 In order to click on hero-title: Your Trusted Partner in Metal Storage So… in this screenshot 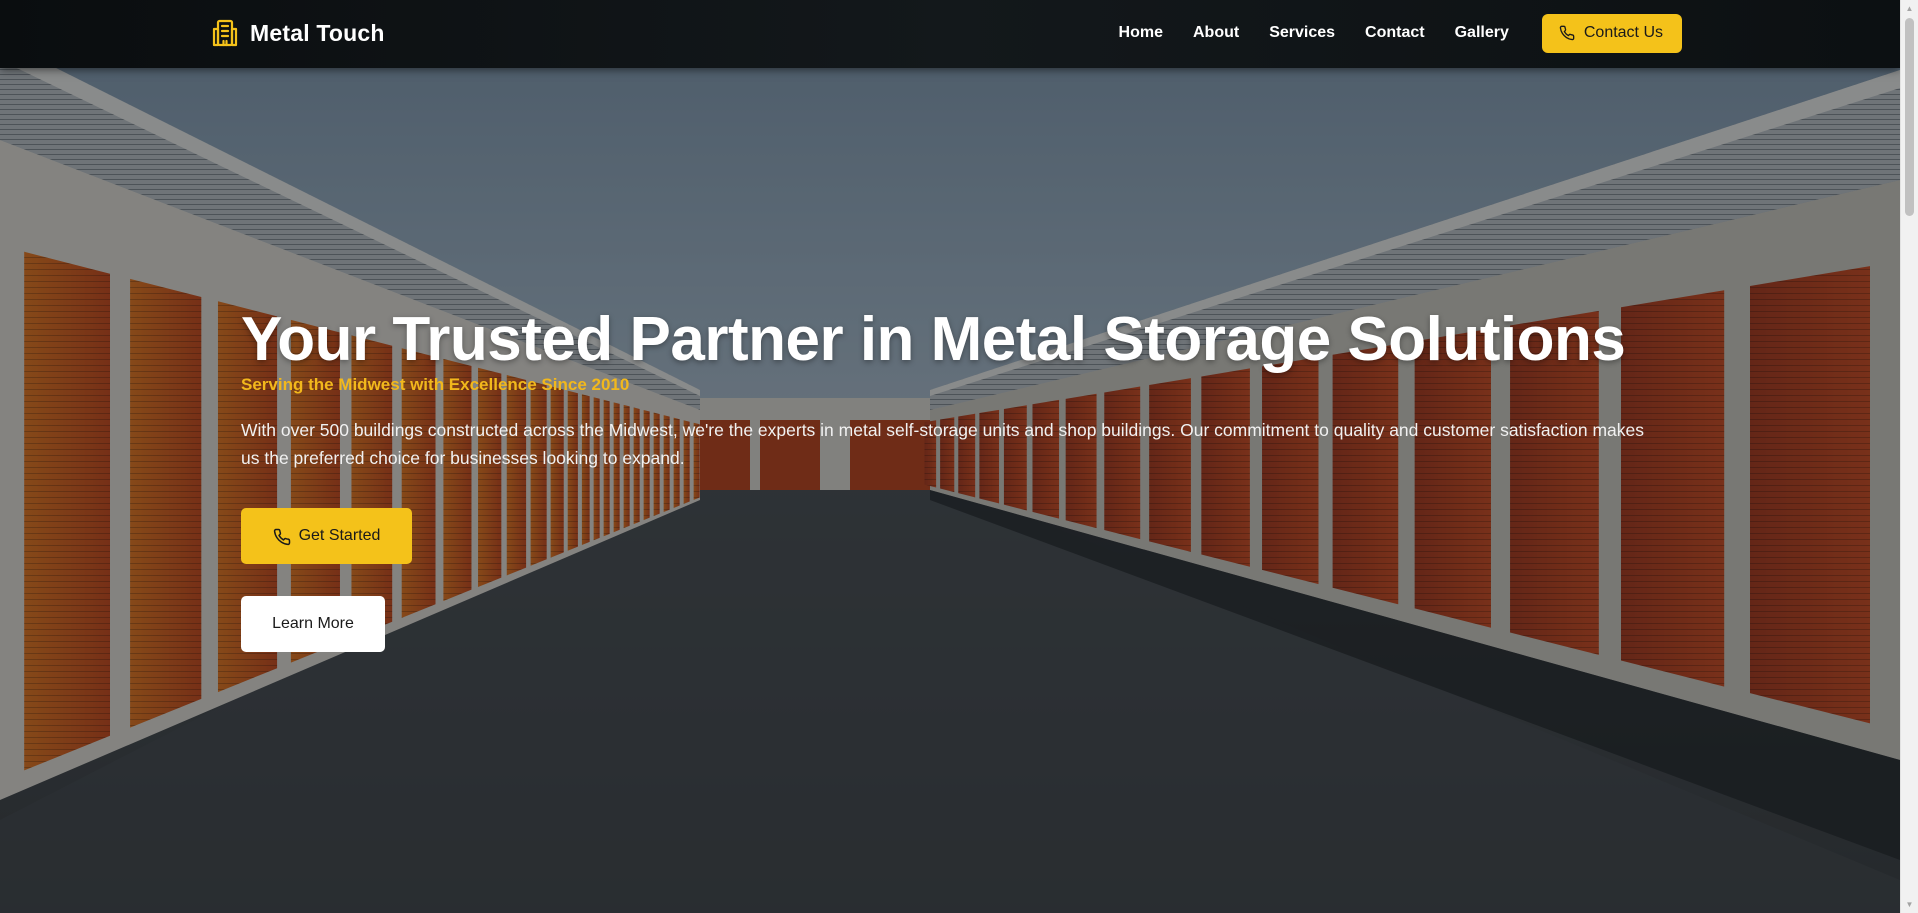, I will do `click(933, 339)`.